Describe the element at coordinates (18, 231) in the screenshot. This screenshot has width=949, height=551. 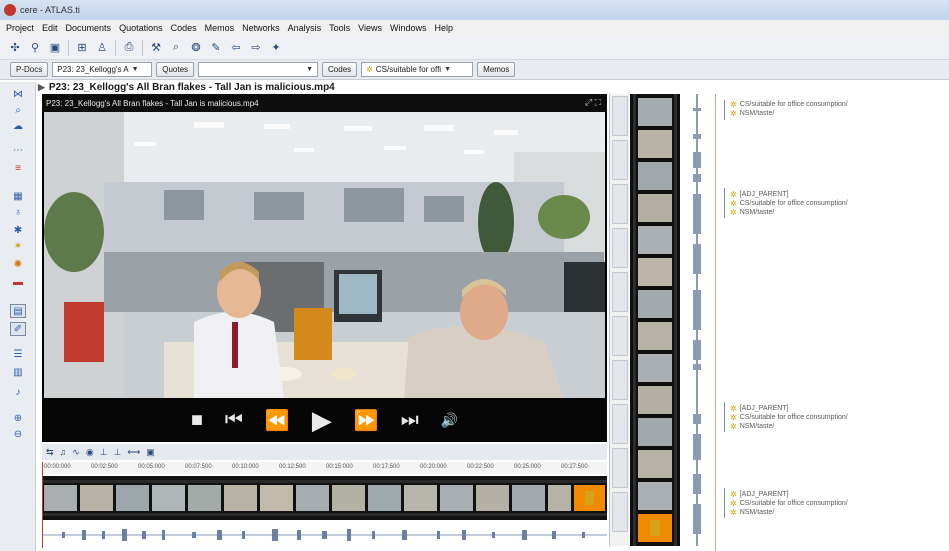
I see `in-vivo-icon: ✱` at that location.